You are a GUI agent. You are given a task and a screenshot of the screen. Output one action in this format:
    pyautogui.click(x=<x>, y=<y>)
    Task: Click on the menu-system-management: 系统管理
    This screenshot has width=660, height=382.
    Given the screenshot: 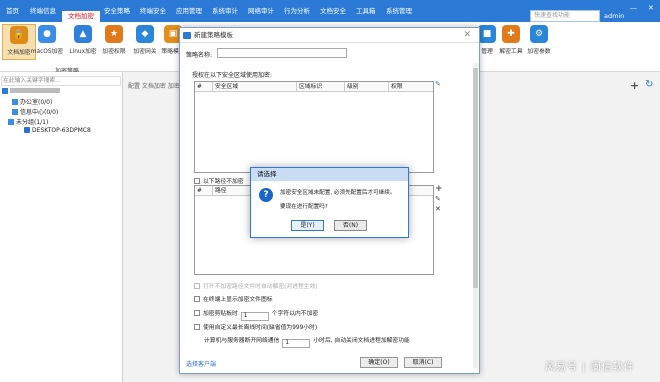 What is the action you would take?
    pyautogui.click(x=399, y=11)
    